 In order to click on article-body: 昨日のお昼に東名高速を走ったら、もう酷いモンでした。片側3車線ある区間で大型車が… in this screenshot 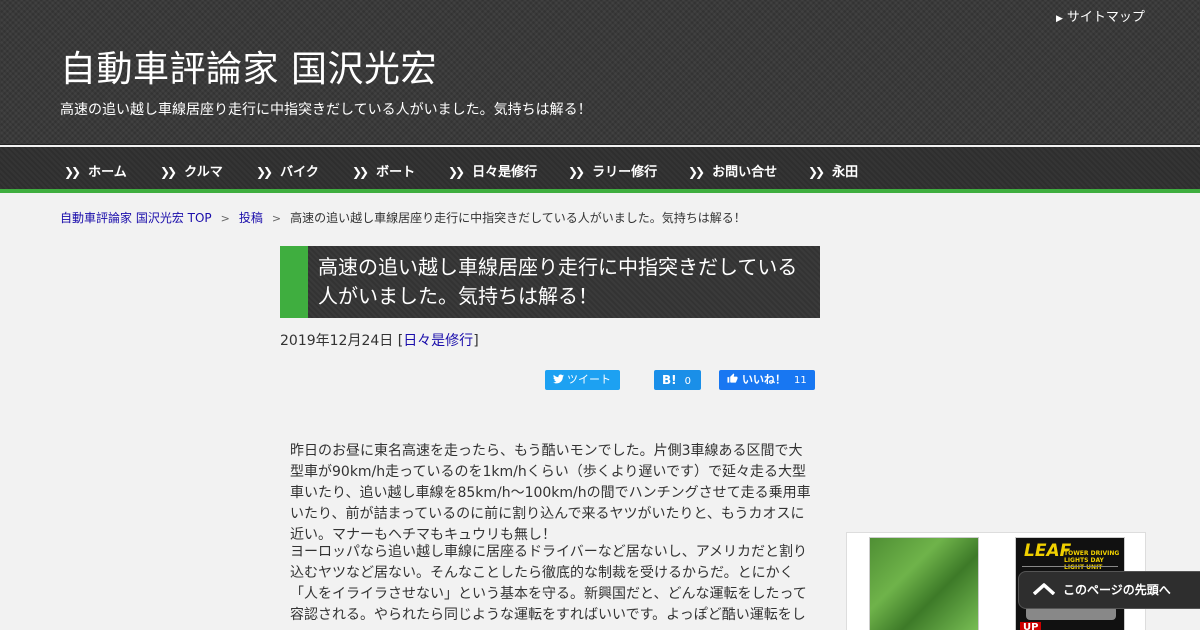, I will do `click(551, 536)`.